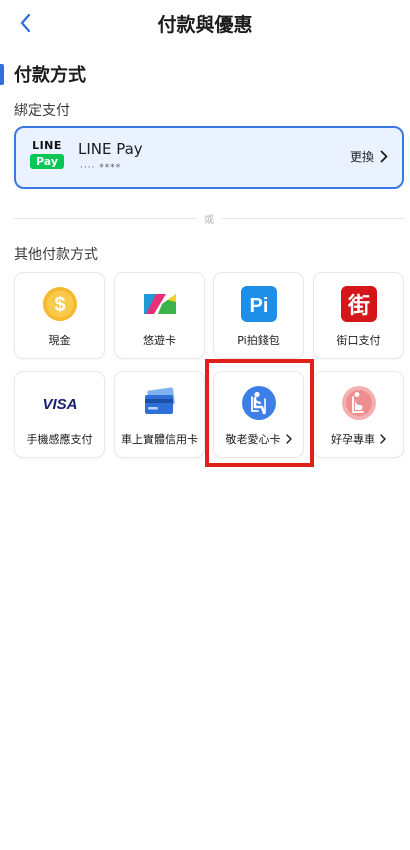 The width and height of the screenshot is (410, 850). Describe the element at coordinates (42, 111) in the screenshot. I see `bound-payment-label: 綁定支付` at that location.